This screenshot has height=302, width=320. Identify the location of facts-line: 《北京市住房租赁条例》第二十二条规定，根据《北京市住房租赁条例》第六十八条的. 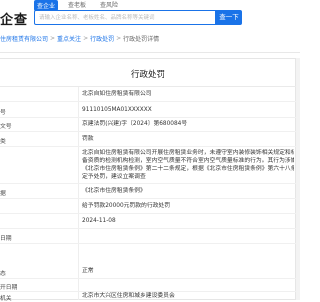
(188, 169).